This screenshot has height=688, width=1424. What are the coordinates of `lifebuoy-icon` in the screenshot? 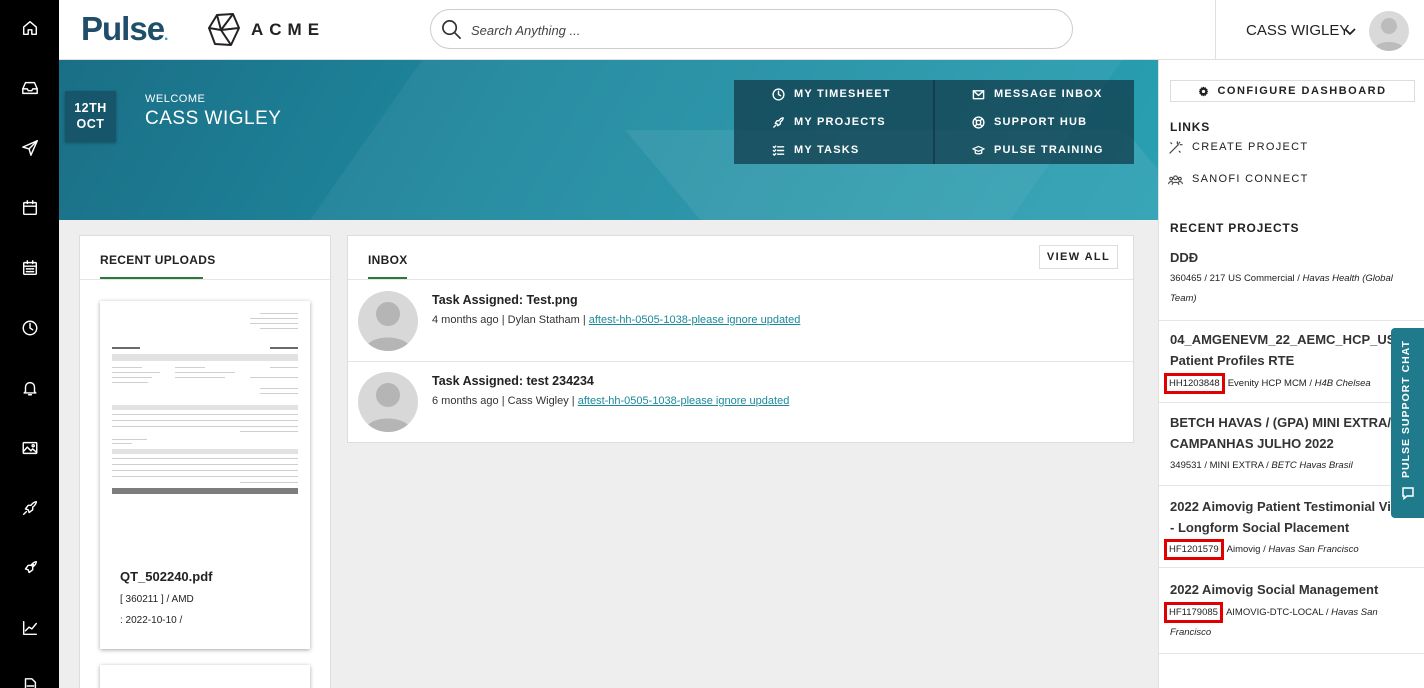 It's located at (978, 122).